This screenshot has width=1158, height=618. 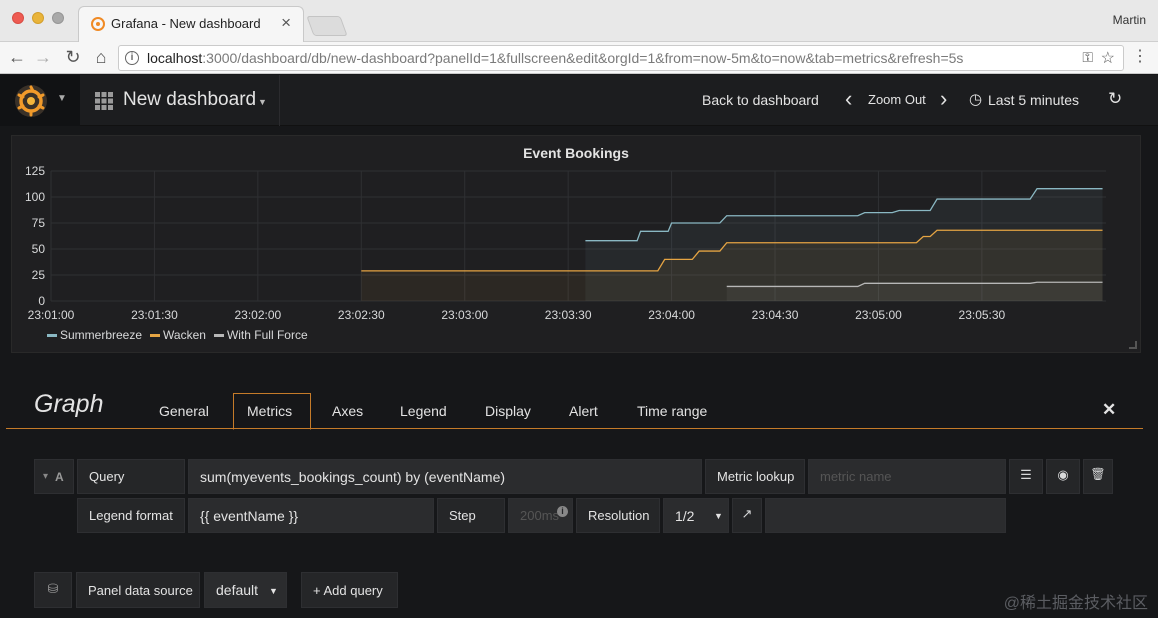 I want to click on metric-lookup-label: Metric lookup, so click(x=755, y=476).